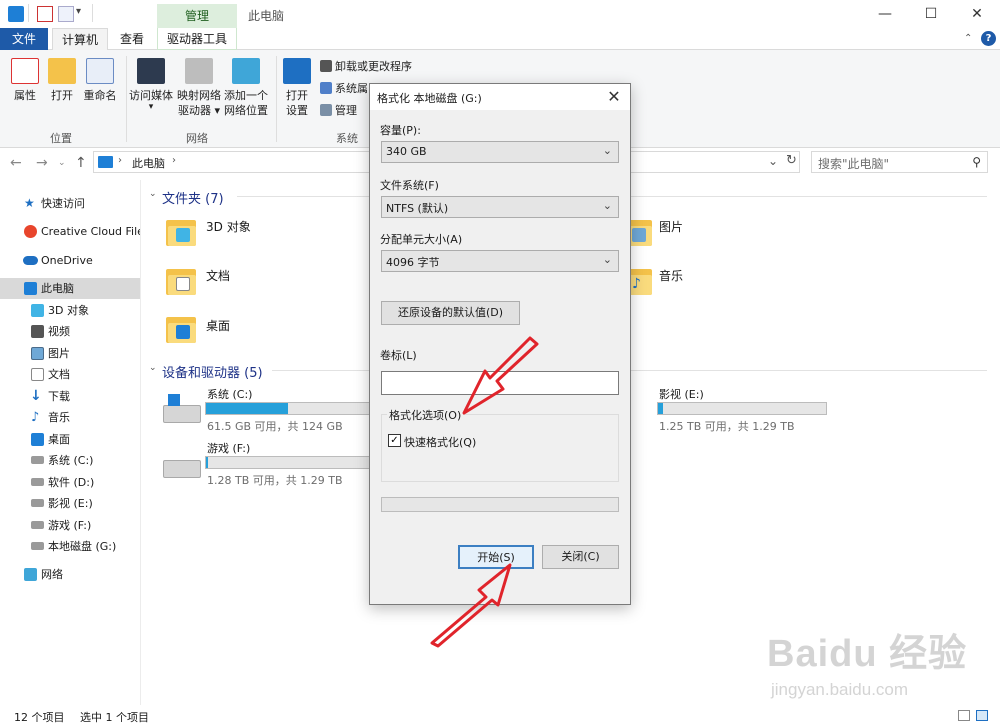 This screenshot has height=727, width=1000. I want to click on details-view-icon, so click(964, 715).